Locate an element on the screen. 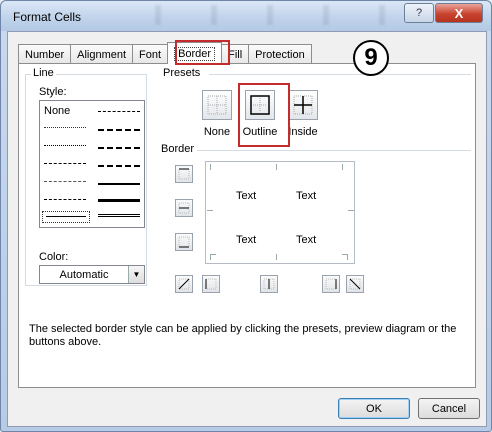 This screenshot has height=432, width=492. presets-divider is located at coordinates (340, 74).